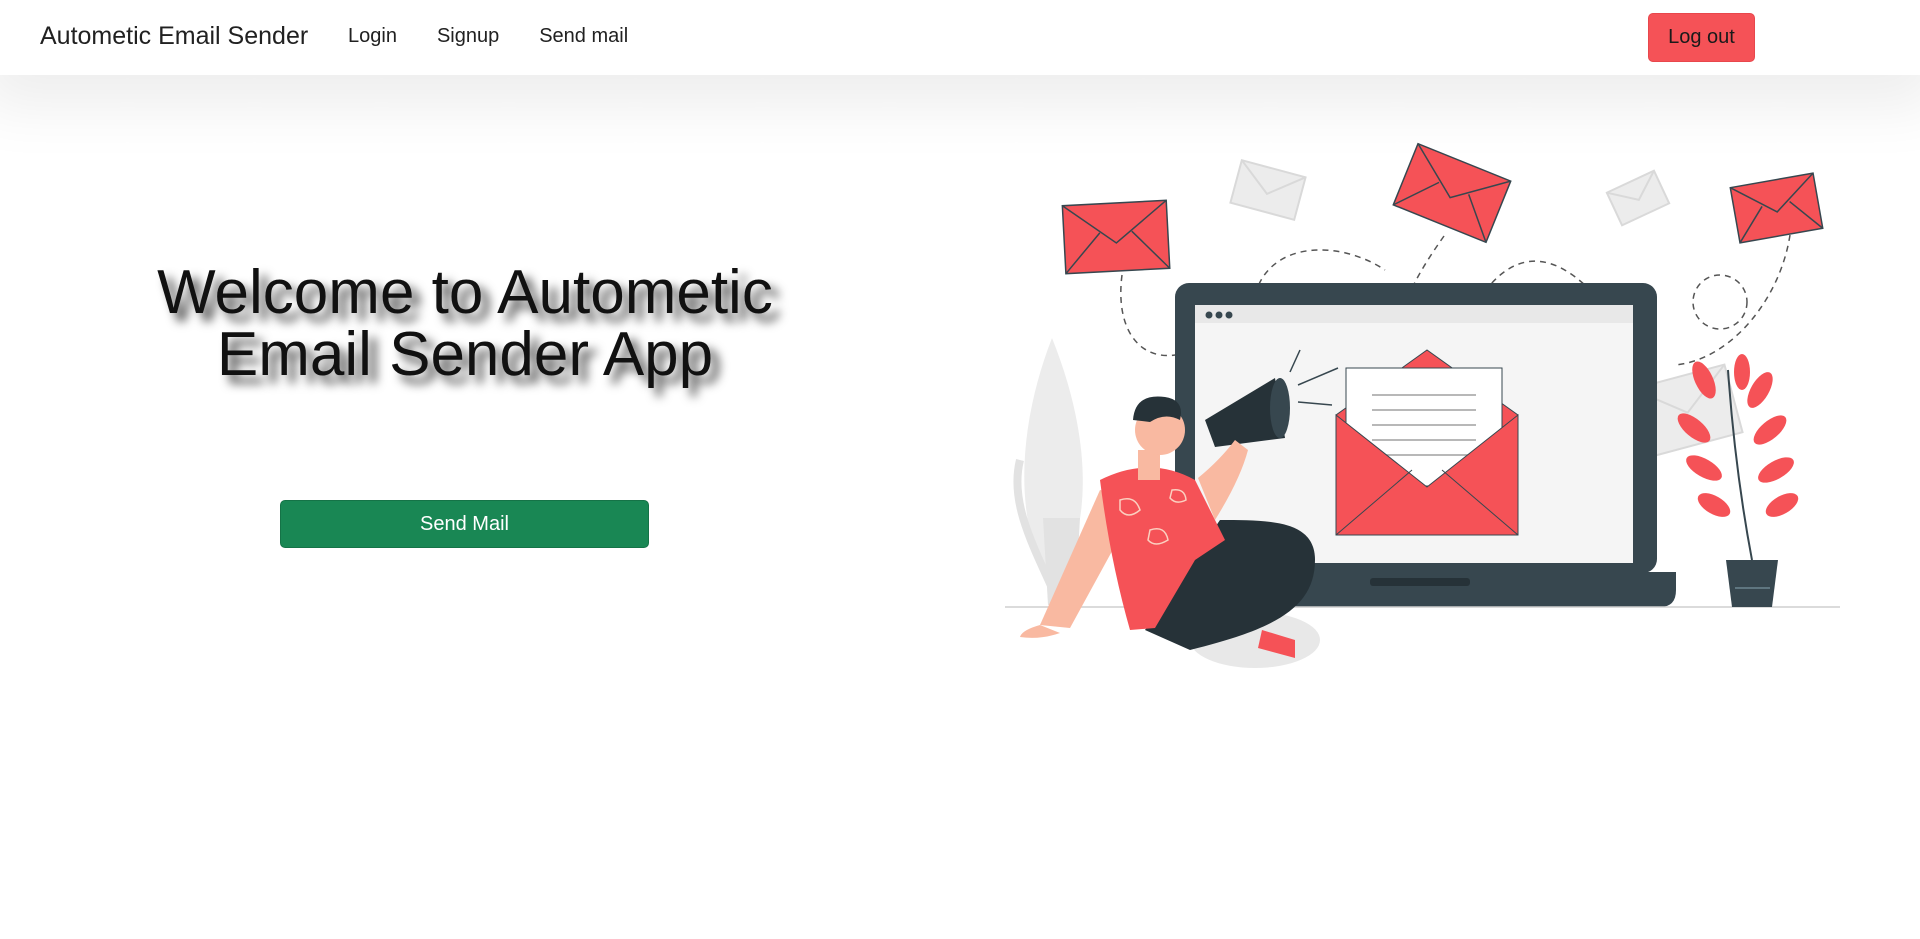 The image size is (1920, 939). I want to click on nav-link-login: Login, so click(372, 36).